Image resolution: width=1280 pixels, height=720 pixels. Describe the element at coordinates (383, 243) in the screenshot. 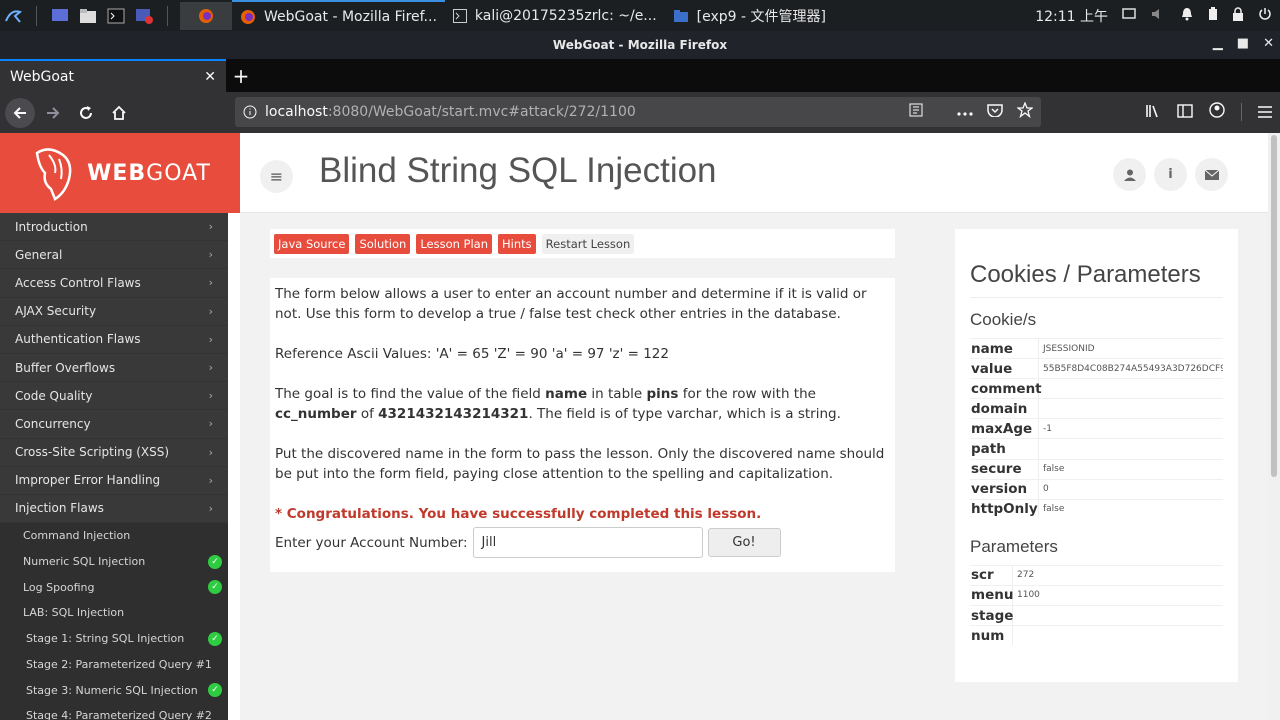

I see `solution-button: Solution` at that location.